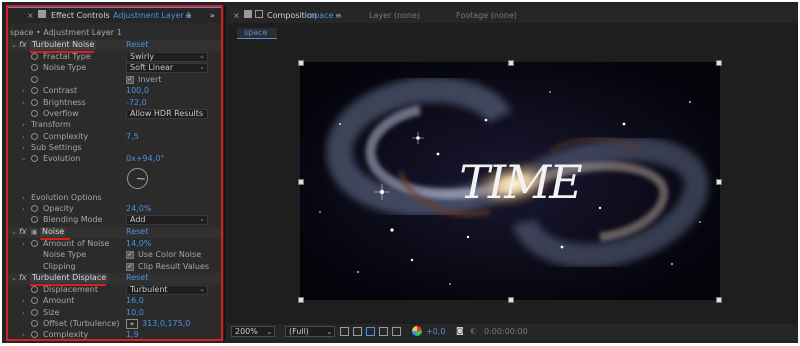 The height and width of the screenshot is (346, 800). What do you see at coordinates (236, 16) in the screenshot?
I see `close-icon: ×` at bounding box center [236, 16].